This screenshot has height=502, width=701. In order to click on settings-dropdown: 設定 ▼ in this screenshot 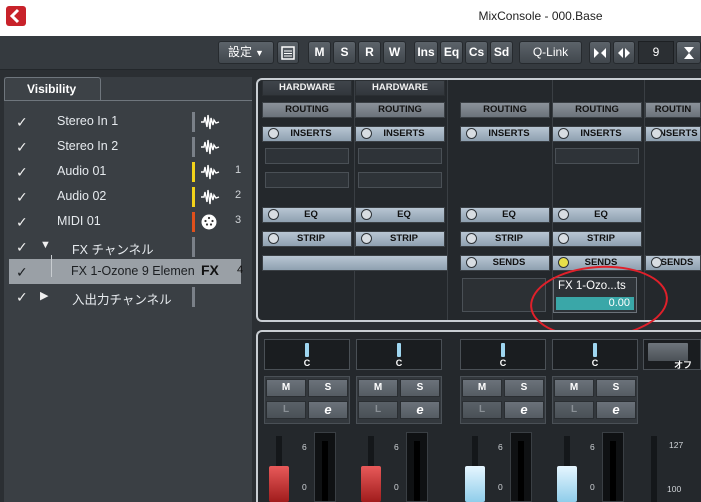, I will do `click(246, 52)`.